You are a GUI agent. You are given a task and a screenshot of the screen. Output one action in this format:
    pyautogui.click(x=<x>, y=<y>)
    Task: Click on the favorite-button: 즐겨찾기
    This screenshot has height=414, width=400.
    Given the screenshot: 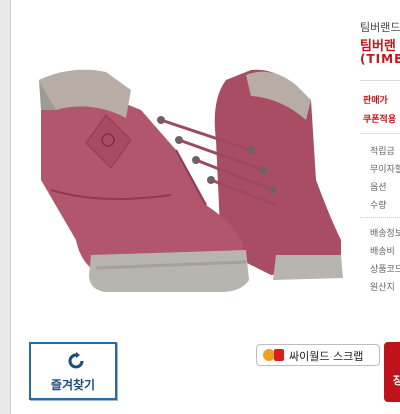 What is the action you would take?
    pyautogui.click(x=73, y=371)
    